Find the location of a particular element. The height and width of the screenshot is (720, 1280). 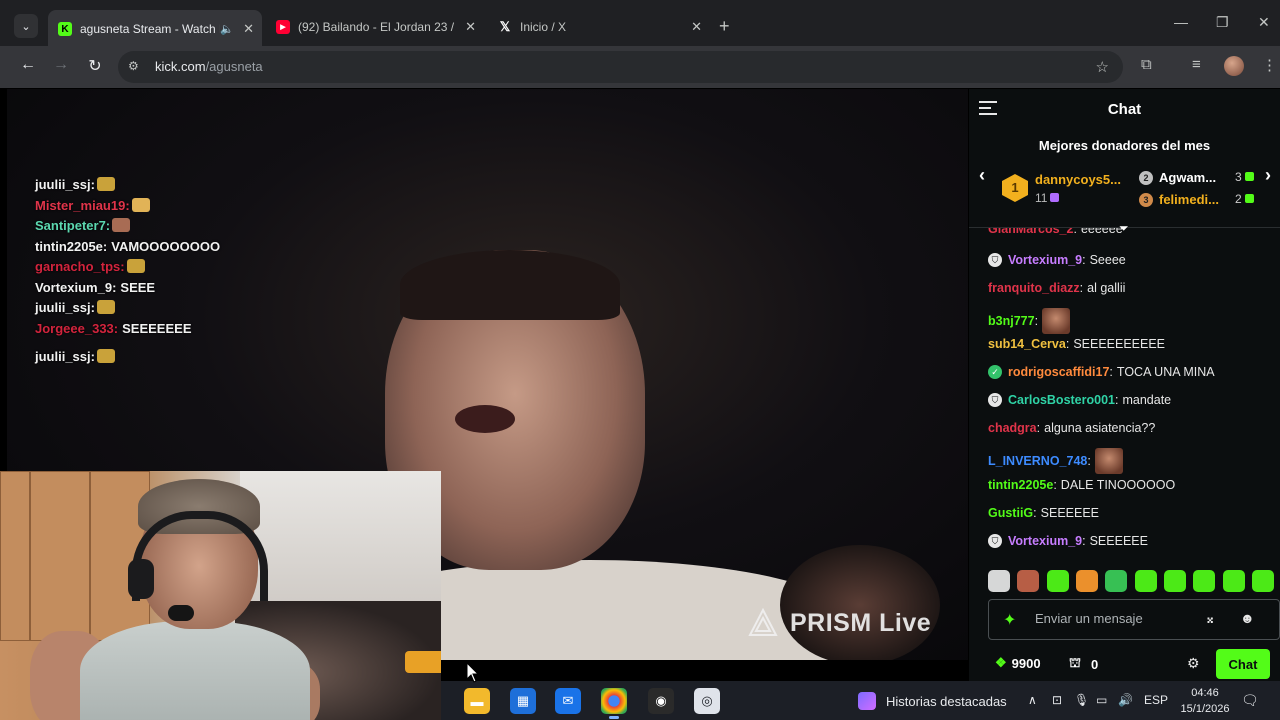

donor-row: 3 felimedi... 2 is located at coordinates (1204, 199).